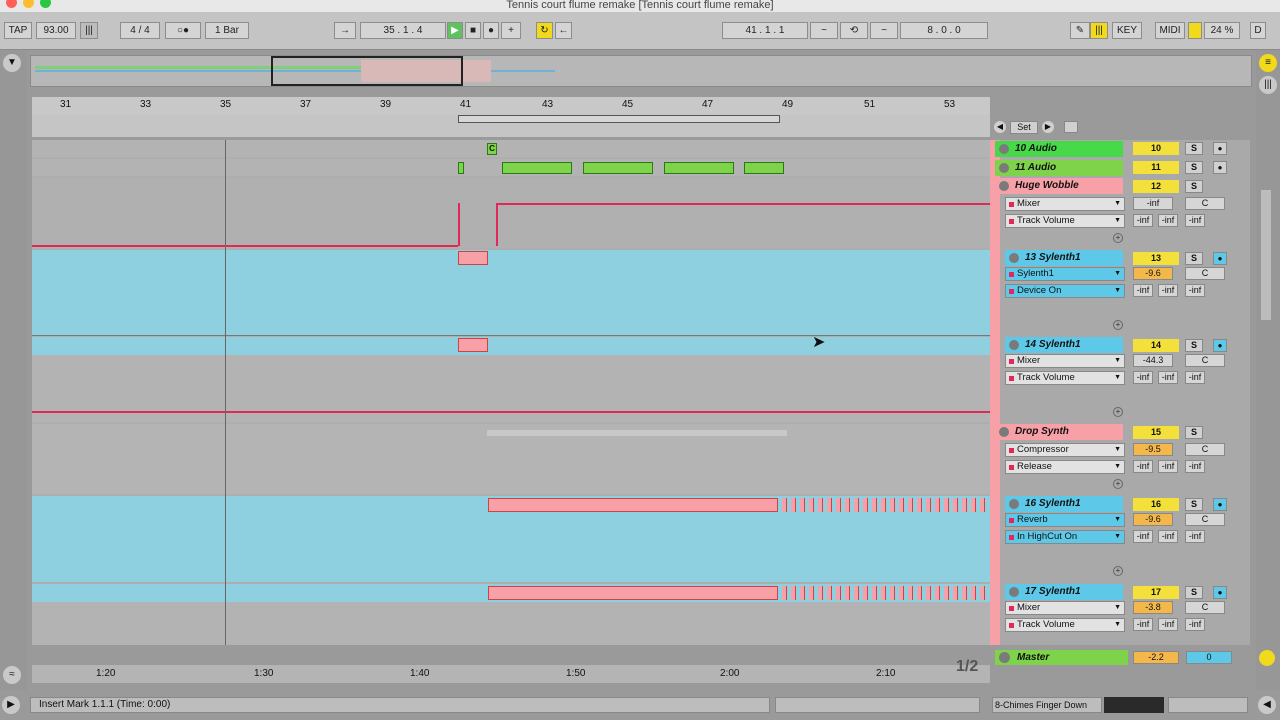 The image size is (1280, 720). I want to click on next-locator-icon: ▶, so click(1048, 127).